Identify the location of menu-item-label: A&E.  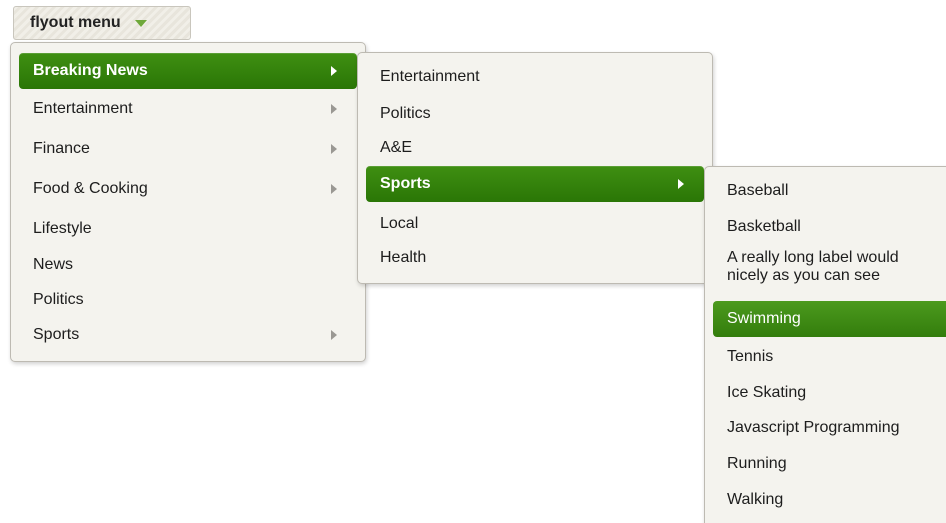
(396, 148).